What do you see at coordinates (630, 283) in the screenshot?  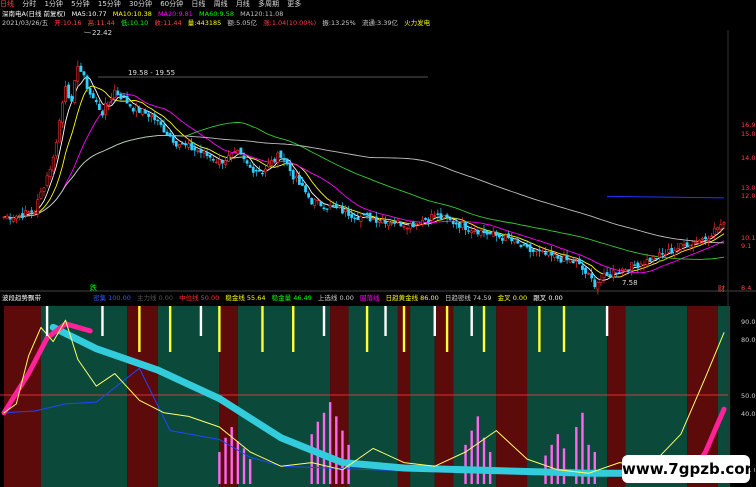 I see `low-label: 7.58` at bounding box center [630, 283].